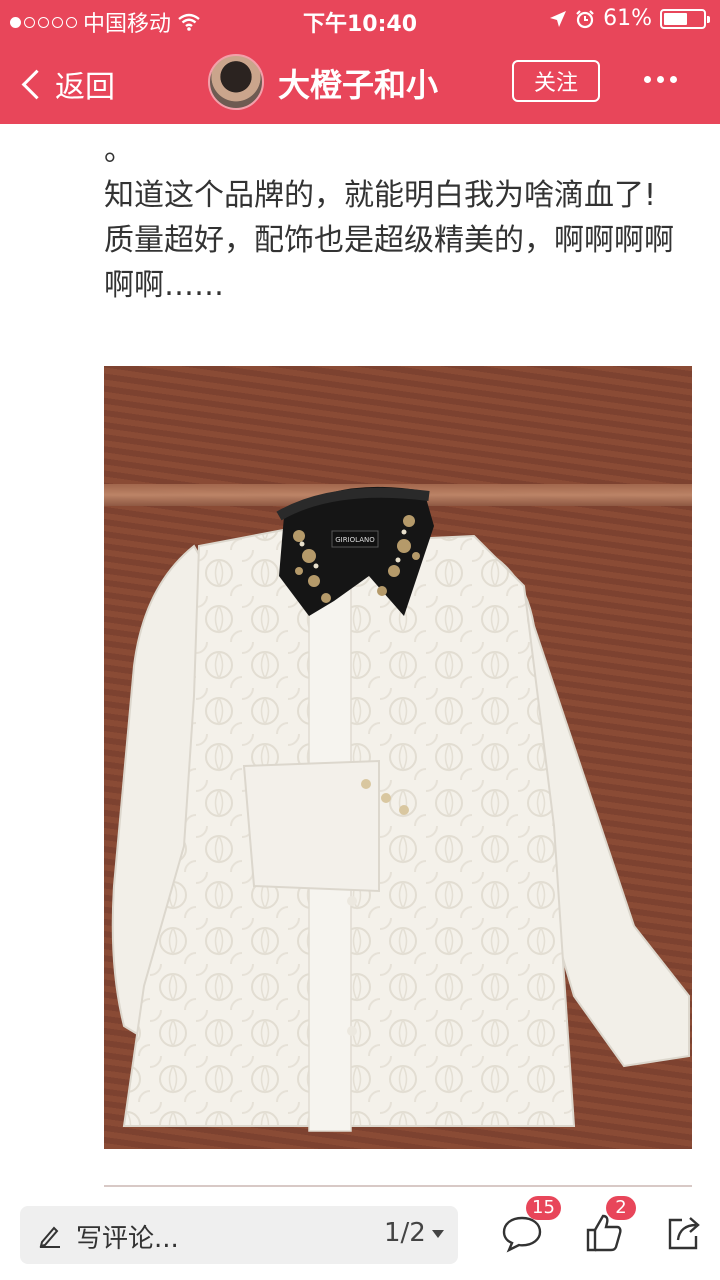 This screenshot has height=1280, width=720. I want to click on shirt-label: GIRIOLANO, so click(355, 540).